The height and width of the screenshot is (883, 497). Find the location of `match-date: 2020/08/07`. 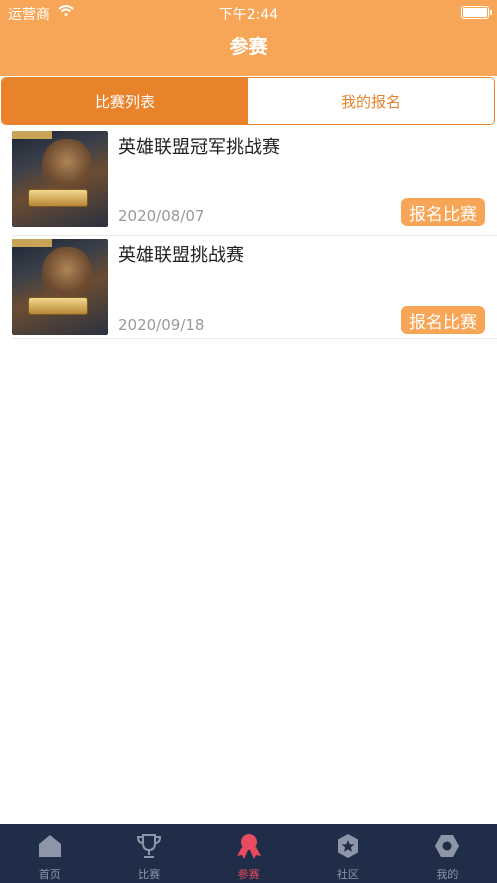

match-date: 2020/08/07 is located at coordinates (161, 216).